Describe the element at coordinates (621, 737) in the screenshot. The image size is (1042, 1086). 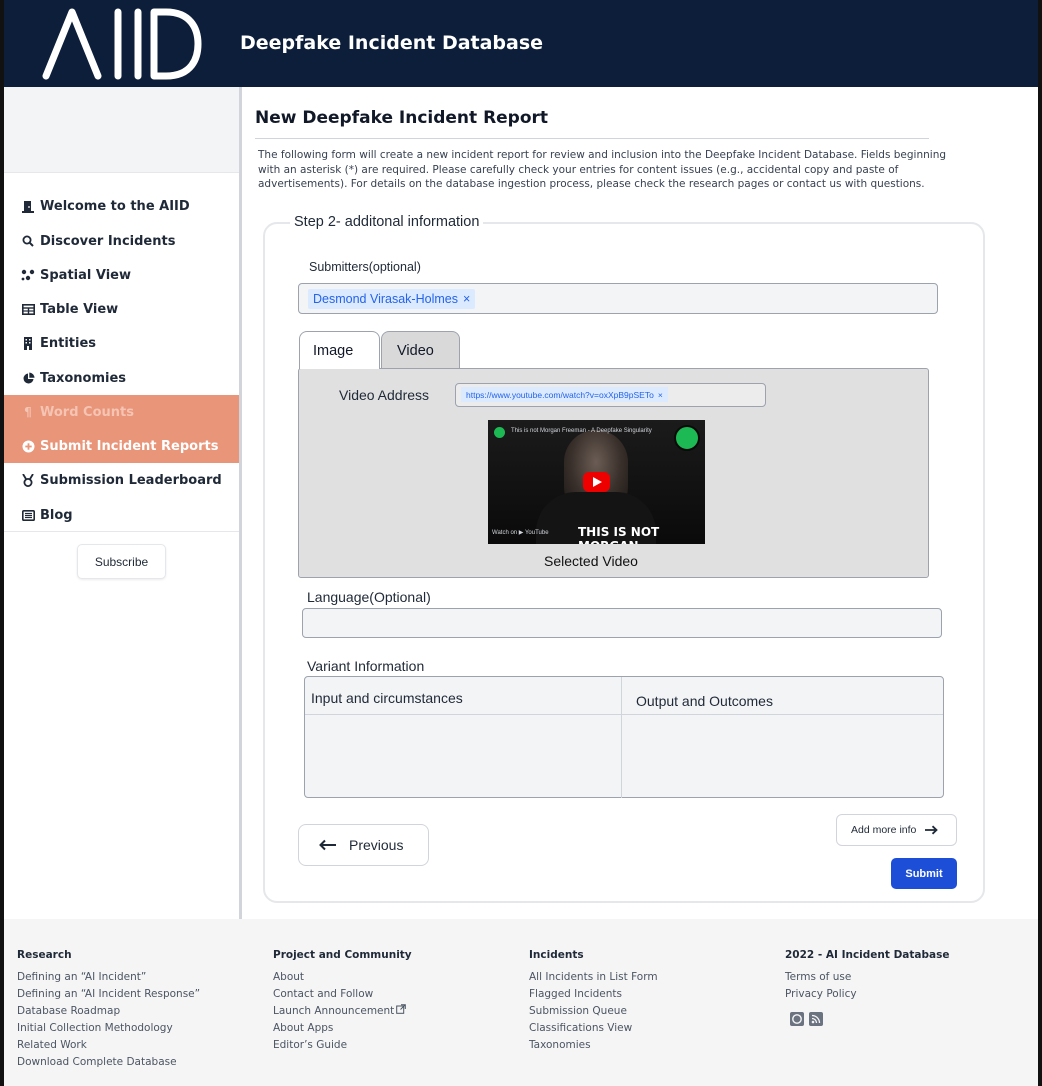
I see `variant-table-col-divider` at that location.